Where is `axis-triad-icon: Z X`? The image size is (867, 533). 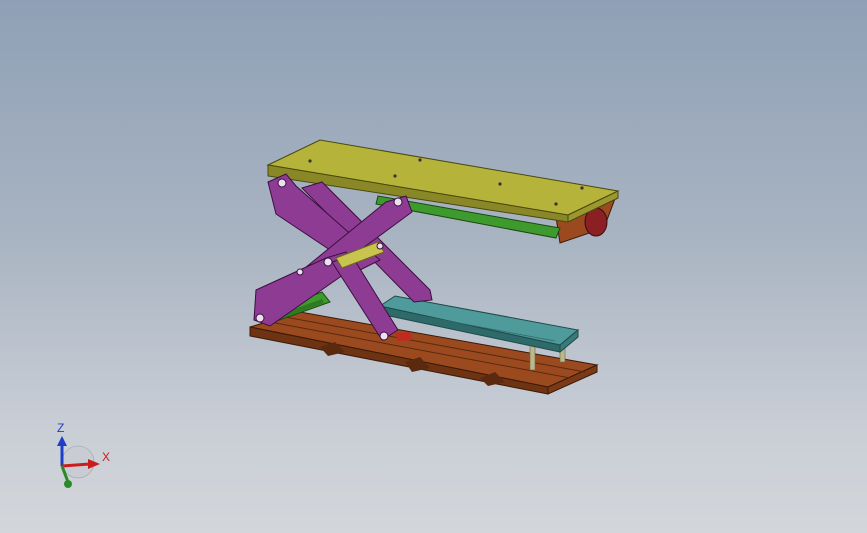
axis-triad-icon: Z X is located at coordinates (83, 454).